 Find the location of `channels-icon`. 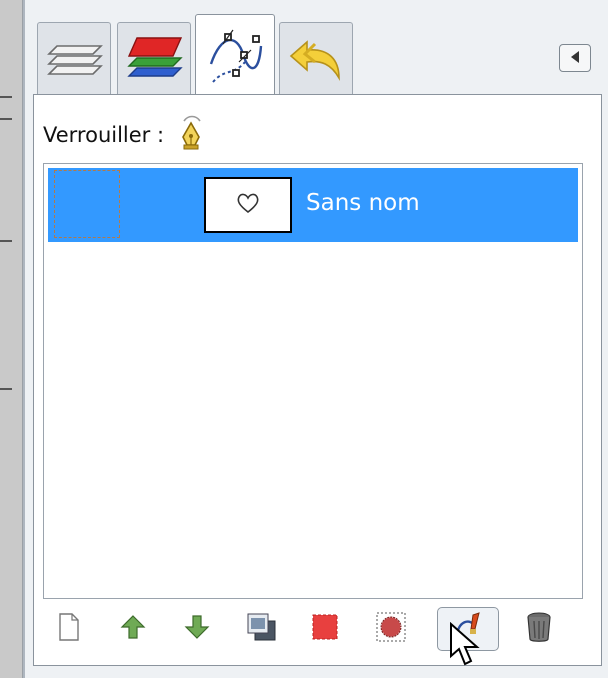

channels-icon is located at coordinates (154, 59).